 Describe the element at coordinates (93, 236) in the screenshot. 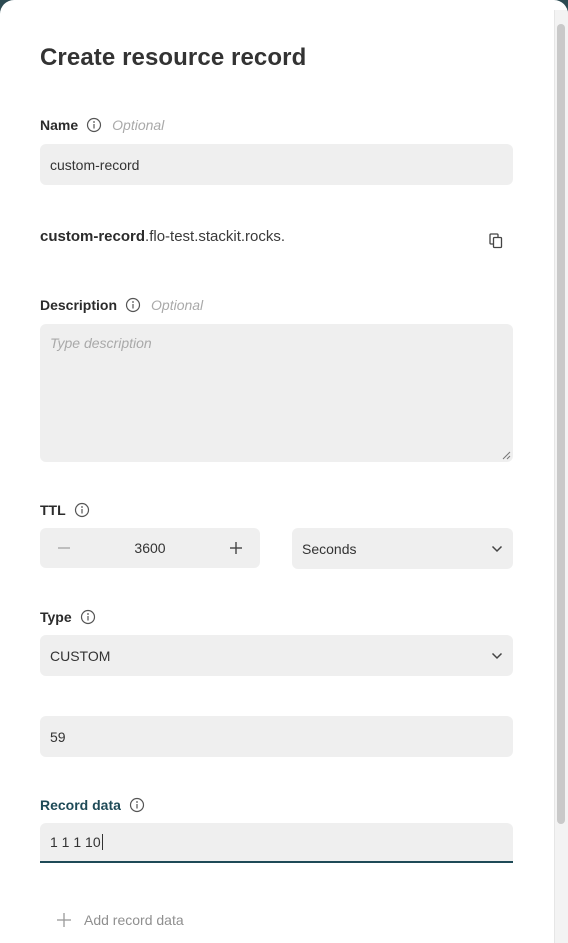

I see `fqdn-record-part: custom-record` at that location.